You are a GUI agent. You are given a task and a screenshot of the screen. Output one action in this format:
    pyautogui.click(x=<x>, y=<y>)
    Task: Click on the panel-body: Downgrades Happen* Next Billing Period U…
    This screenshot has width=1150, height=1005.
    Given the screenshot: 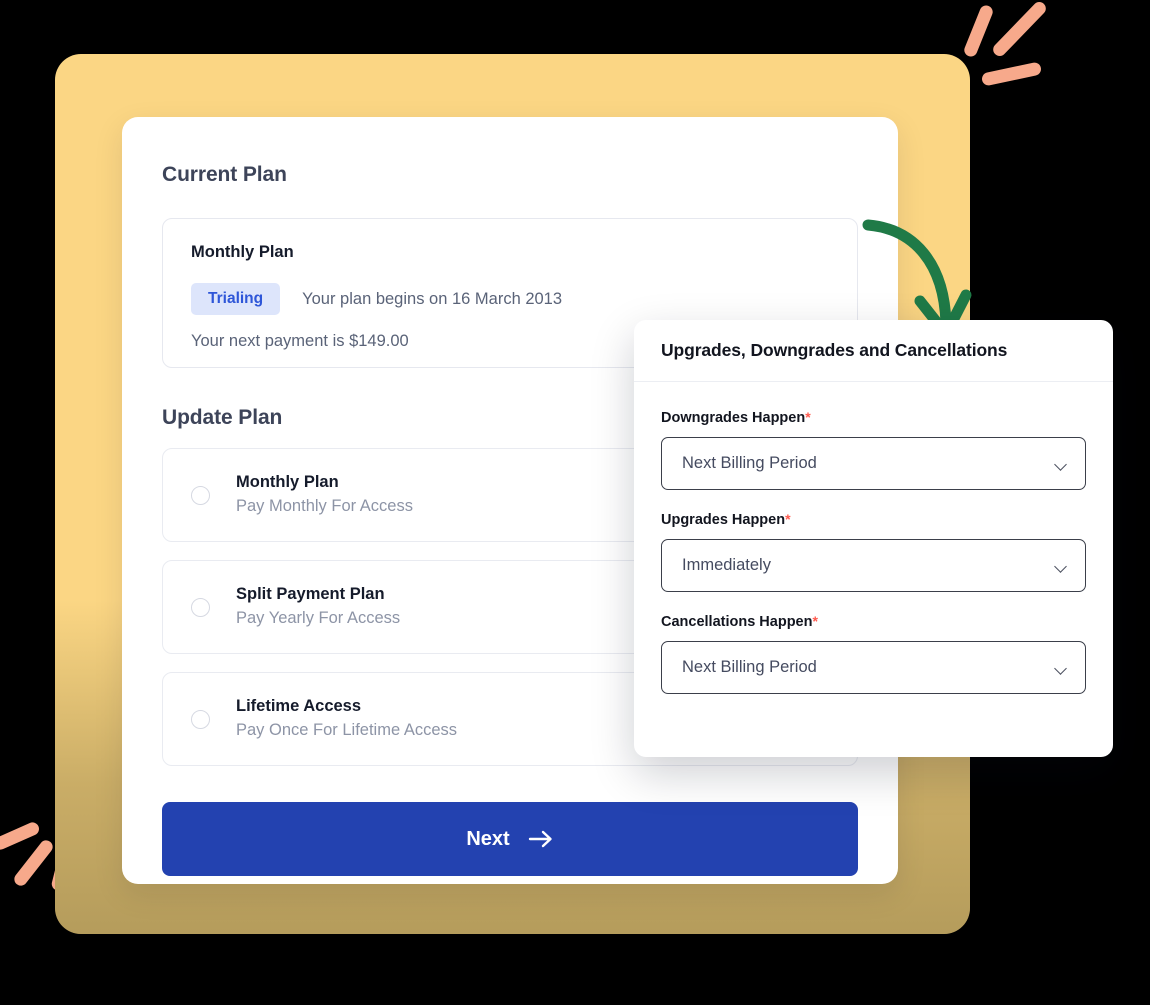 What is the action you would take?
    pyautogui.click(x=873, y=538)
    